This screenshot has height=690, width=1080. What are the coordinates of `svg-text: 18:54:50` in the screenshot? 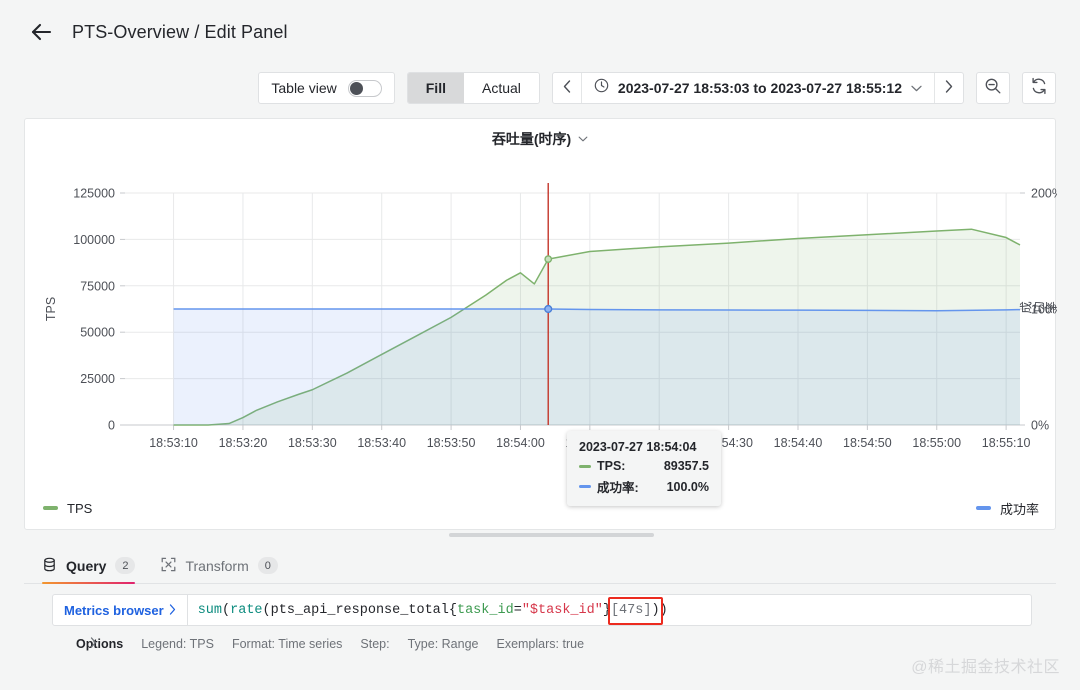 It's located at (867, 443).